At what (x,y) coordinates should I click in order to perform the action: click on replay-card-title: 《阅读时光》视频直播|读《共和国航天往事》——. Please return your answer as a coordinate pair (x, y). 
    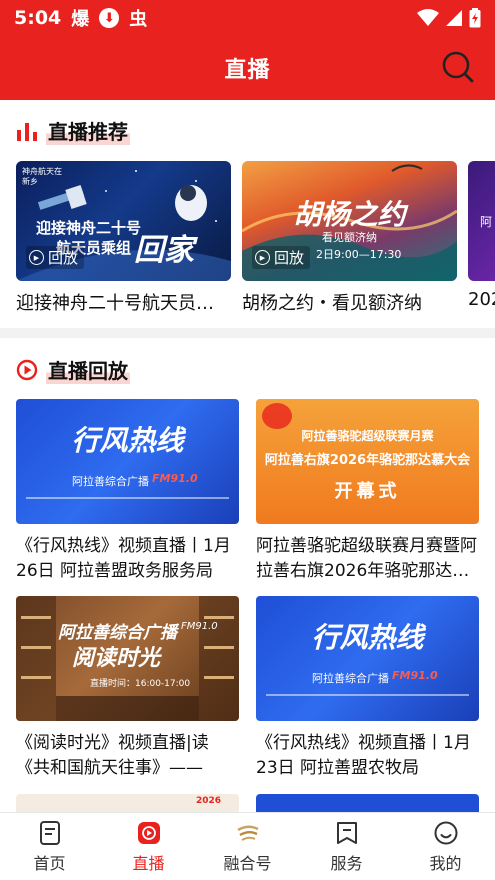
    Looking at the image, I should click on (112, 755).